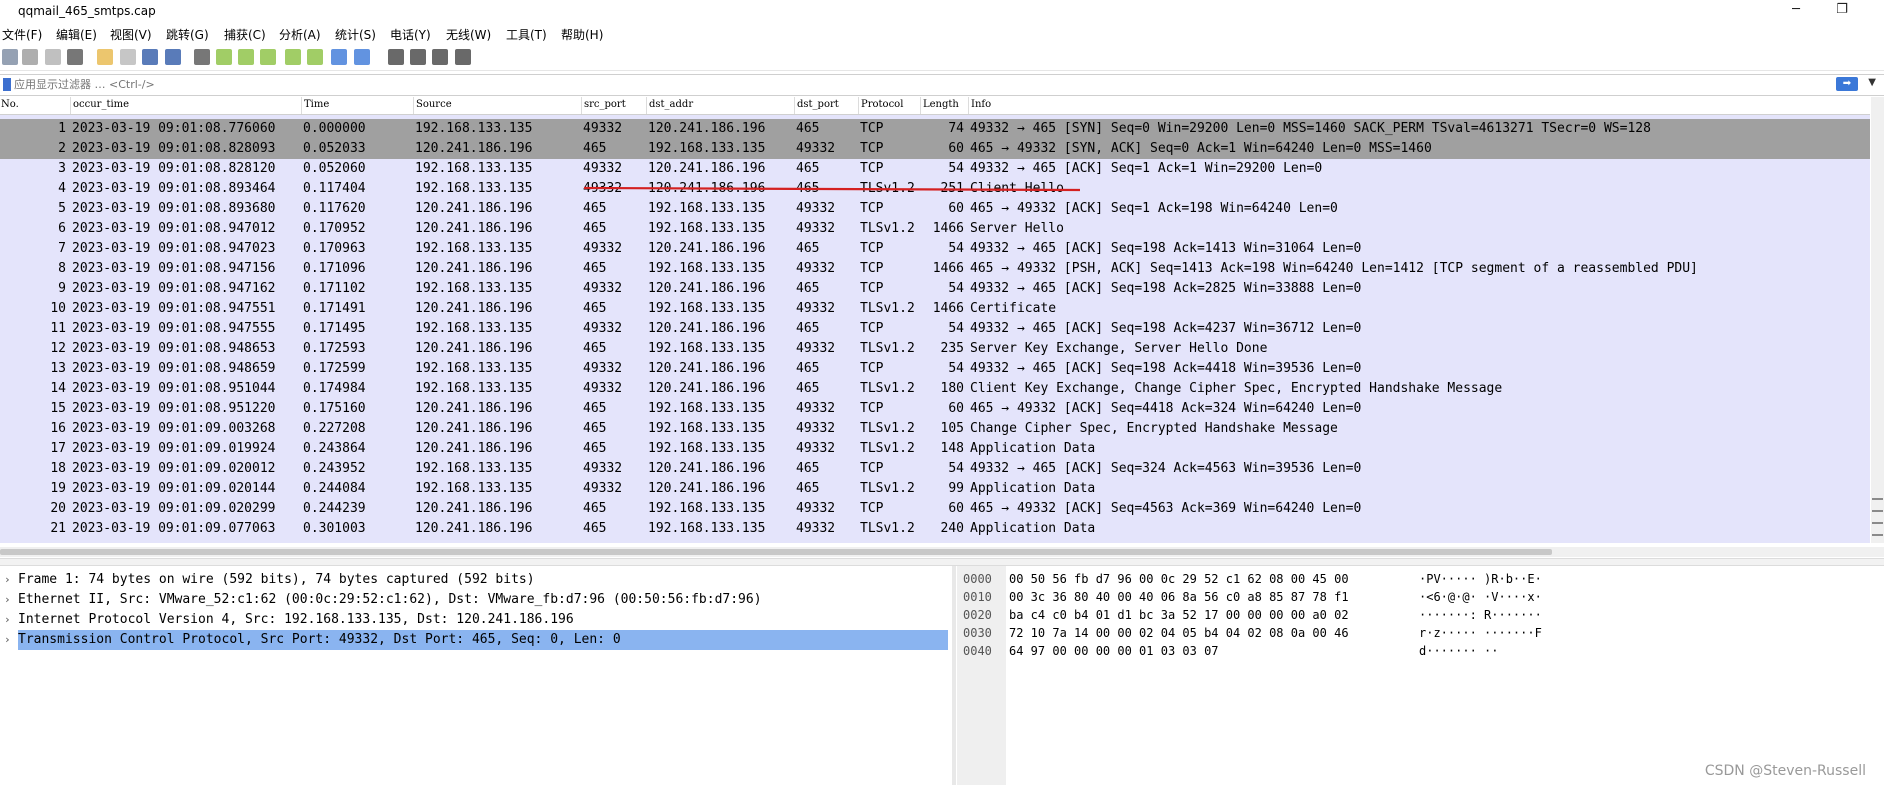 The height and width of the screenshot is (785, 1884). I want to click on apply-filter-icon: ➡, so click(1847, 84).